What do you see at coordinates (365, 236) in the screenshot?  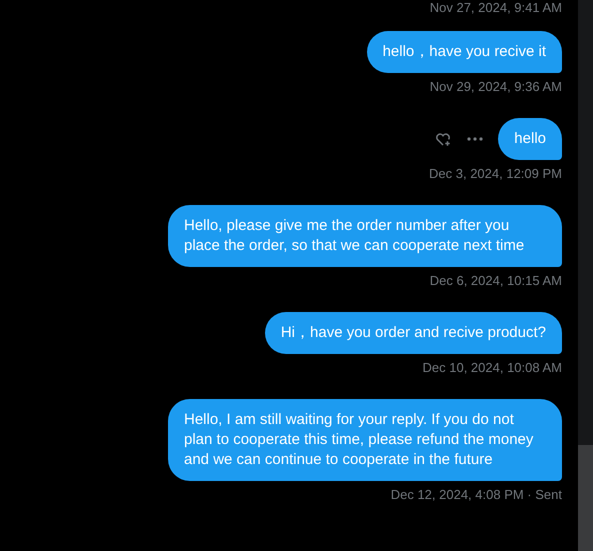 I see `message-bubble: Hello, please give me the order number after you place the order, so that we can cooperate next time` at bounding box center [365, 236].